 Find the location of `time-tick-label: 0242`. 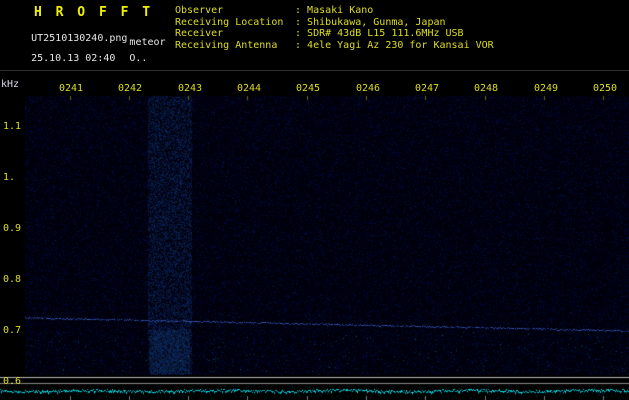

time-tick-label: 0242 is located at coordinates (130, 88).